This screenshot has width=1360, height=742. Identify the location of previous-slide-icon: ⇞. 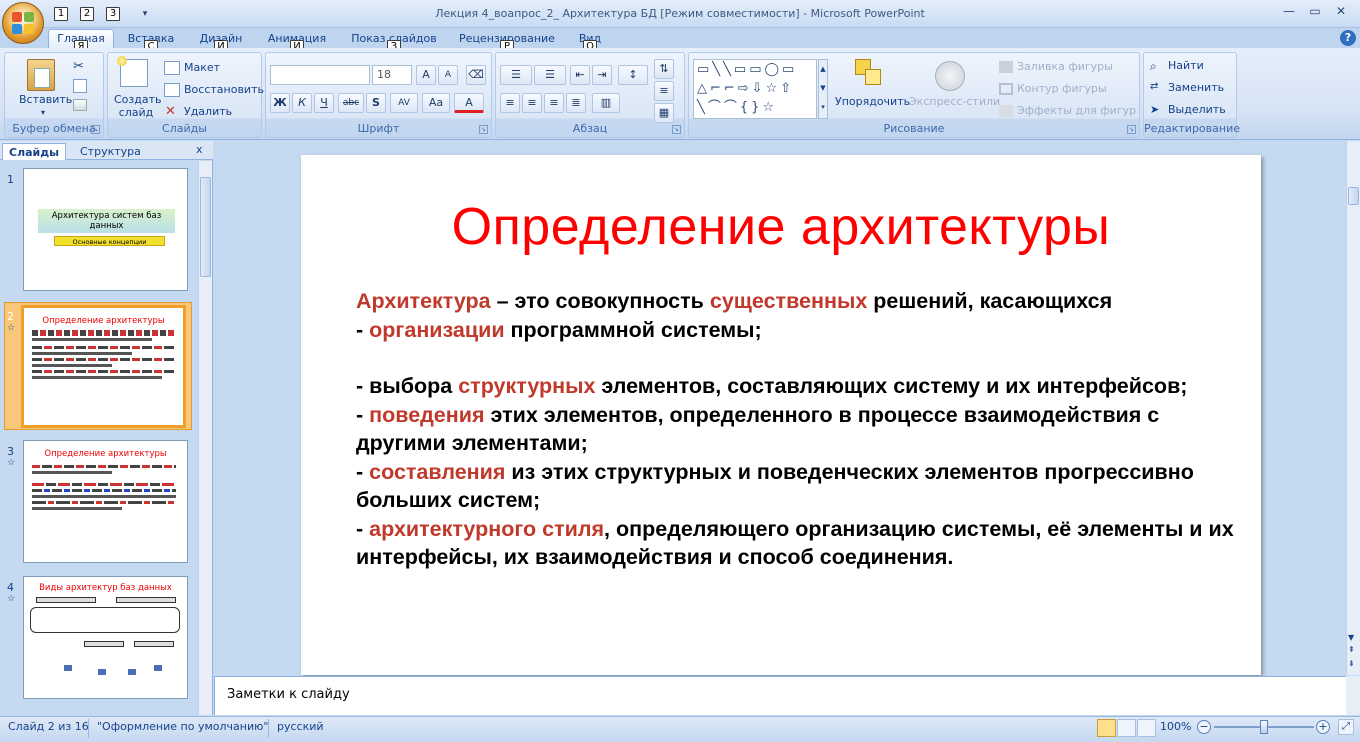
(1351, 649).